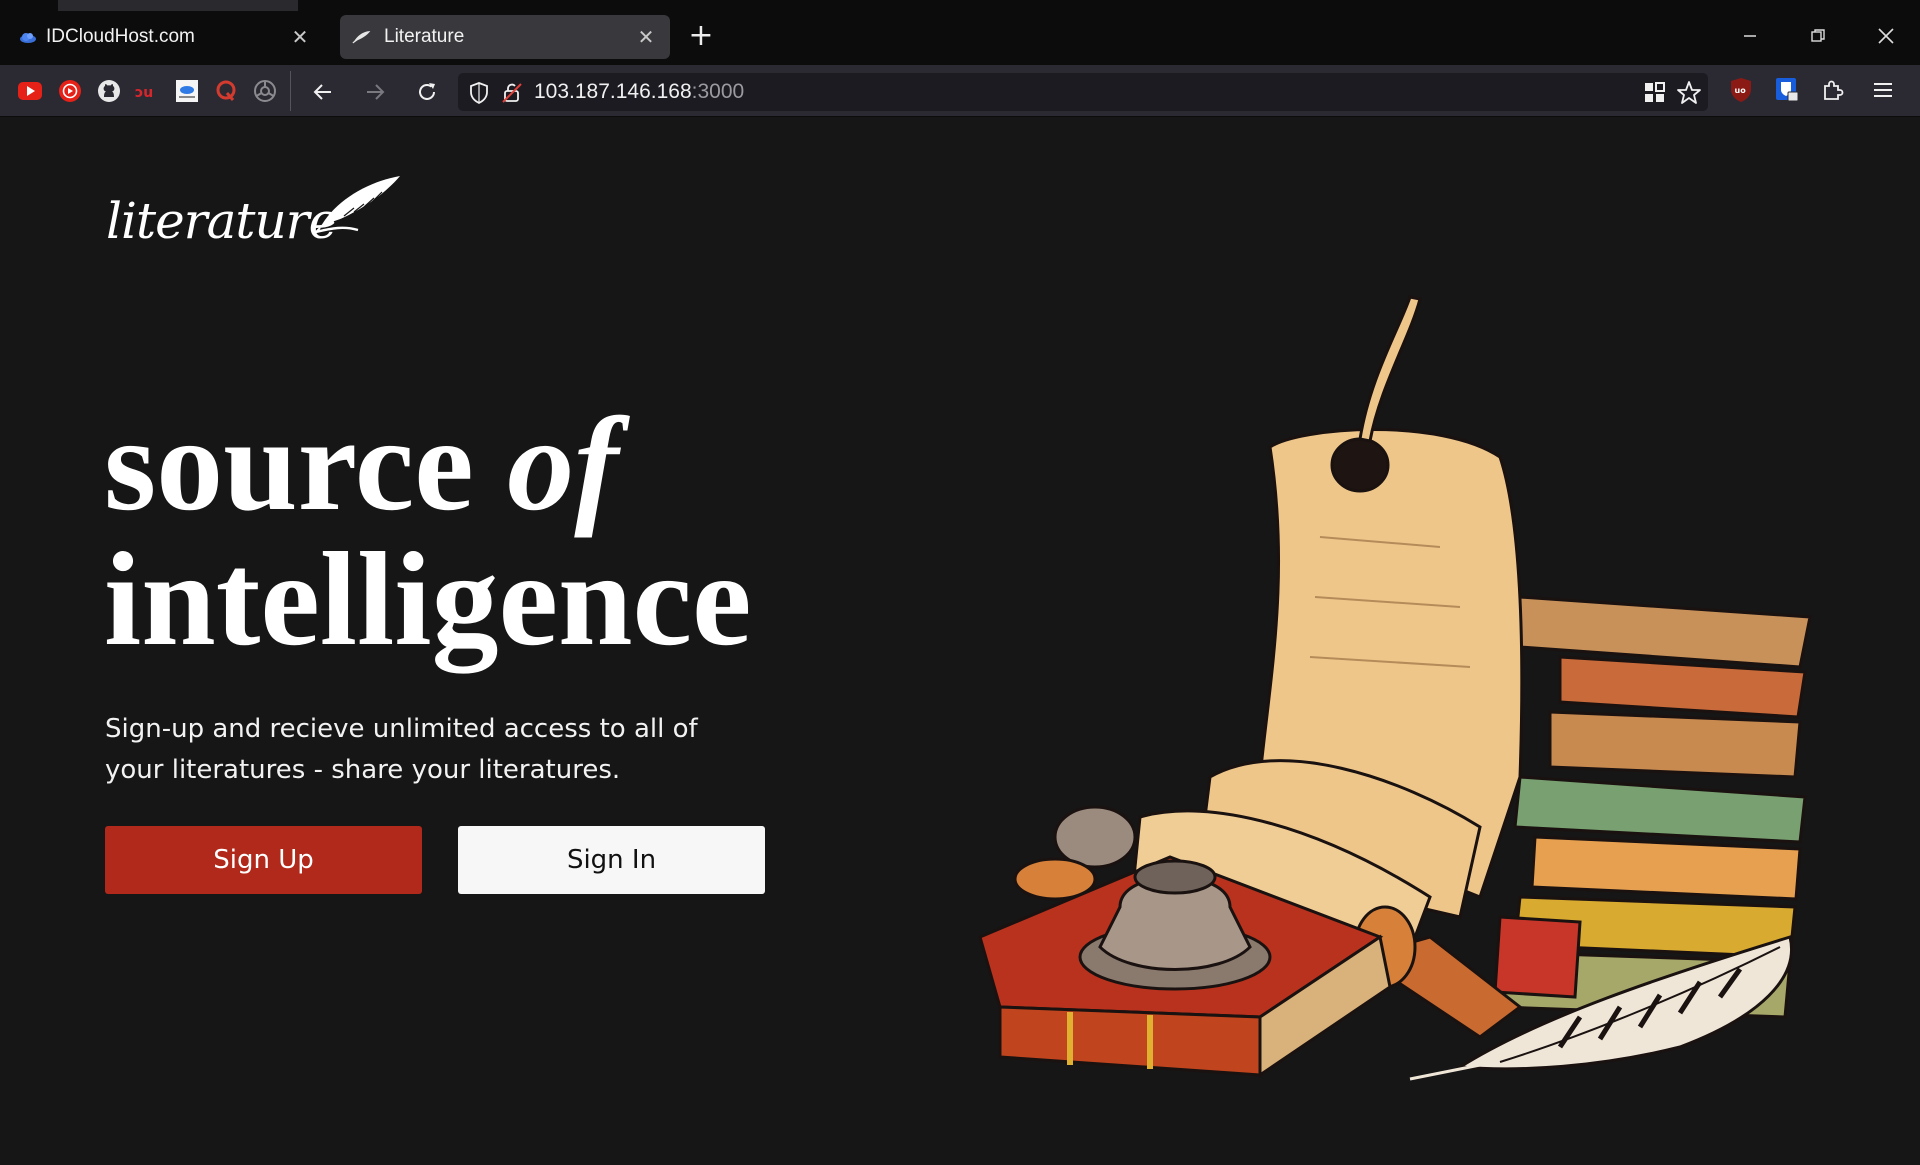  Describe the element at coordinates (479, 93) in the screenshot. I see `shield-icon` at that location.